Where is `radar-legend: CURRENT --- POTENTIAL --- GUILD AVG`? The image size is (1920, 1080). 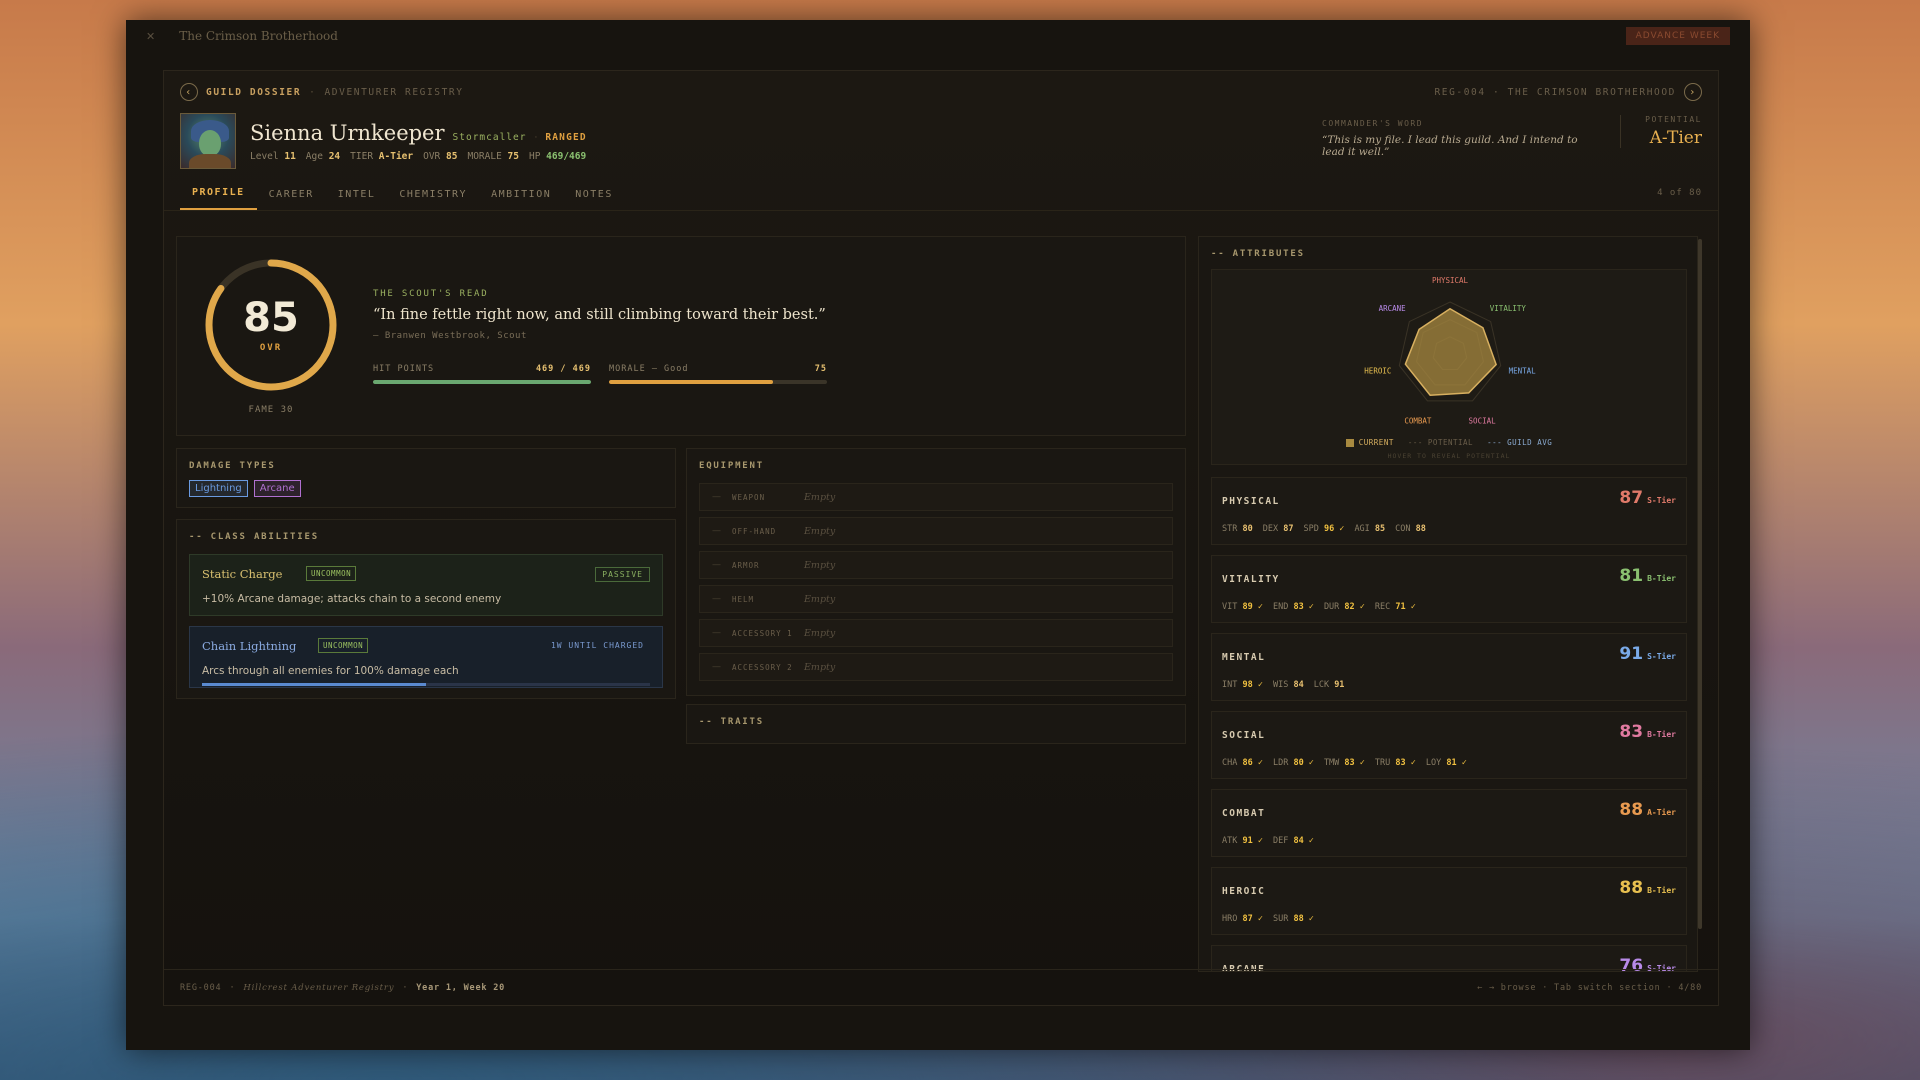
radar-legend: CURRENT --- POTENTIAL --- GUILD AVG is located at coordinates (1449, 442).